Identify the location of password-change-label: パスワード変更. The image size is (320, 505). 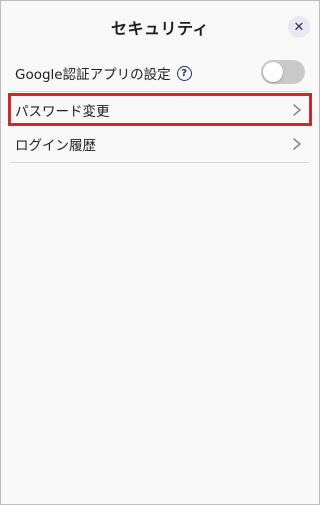
(62, 111).